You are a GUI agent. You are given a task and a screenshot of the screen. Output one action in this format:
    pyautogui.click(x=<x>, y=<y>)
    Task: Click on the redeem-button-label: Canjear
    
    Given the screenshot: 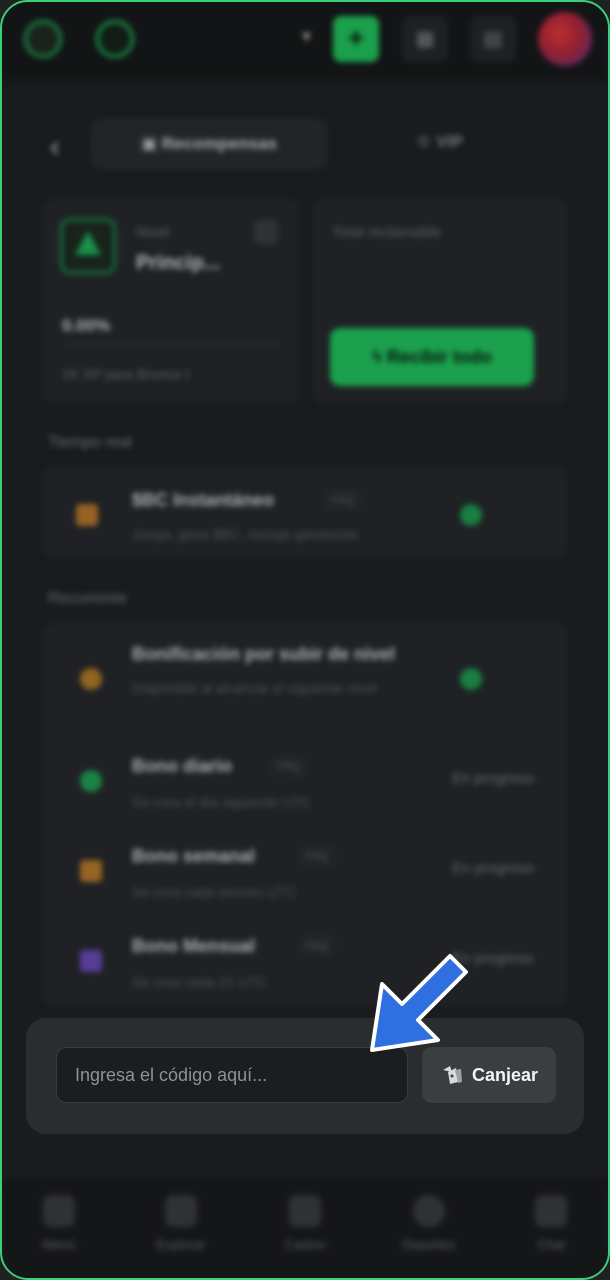 What is the action you would take?
    pyautogui.click(x=505, y=1074)
    